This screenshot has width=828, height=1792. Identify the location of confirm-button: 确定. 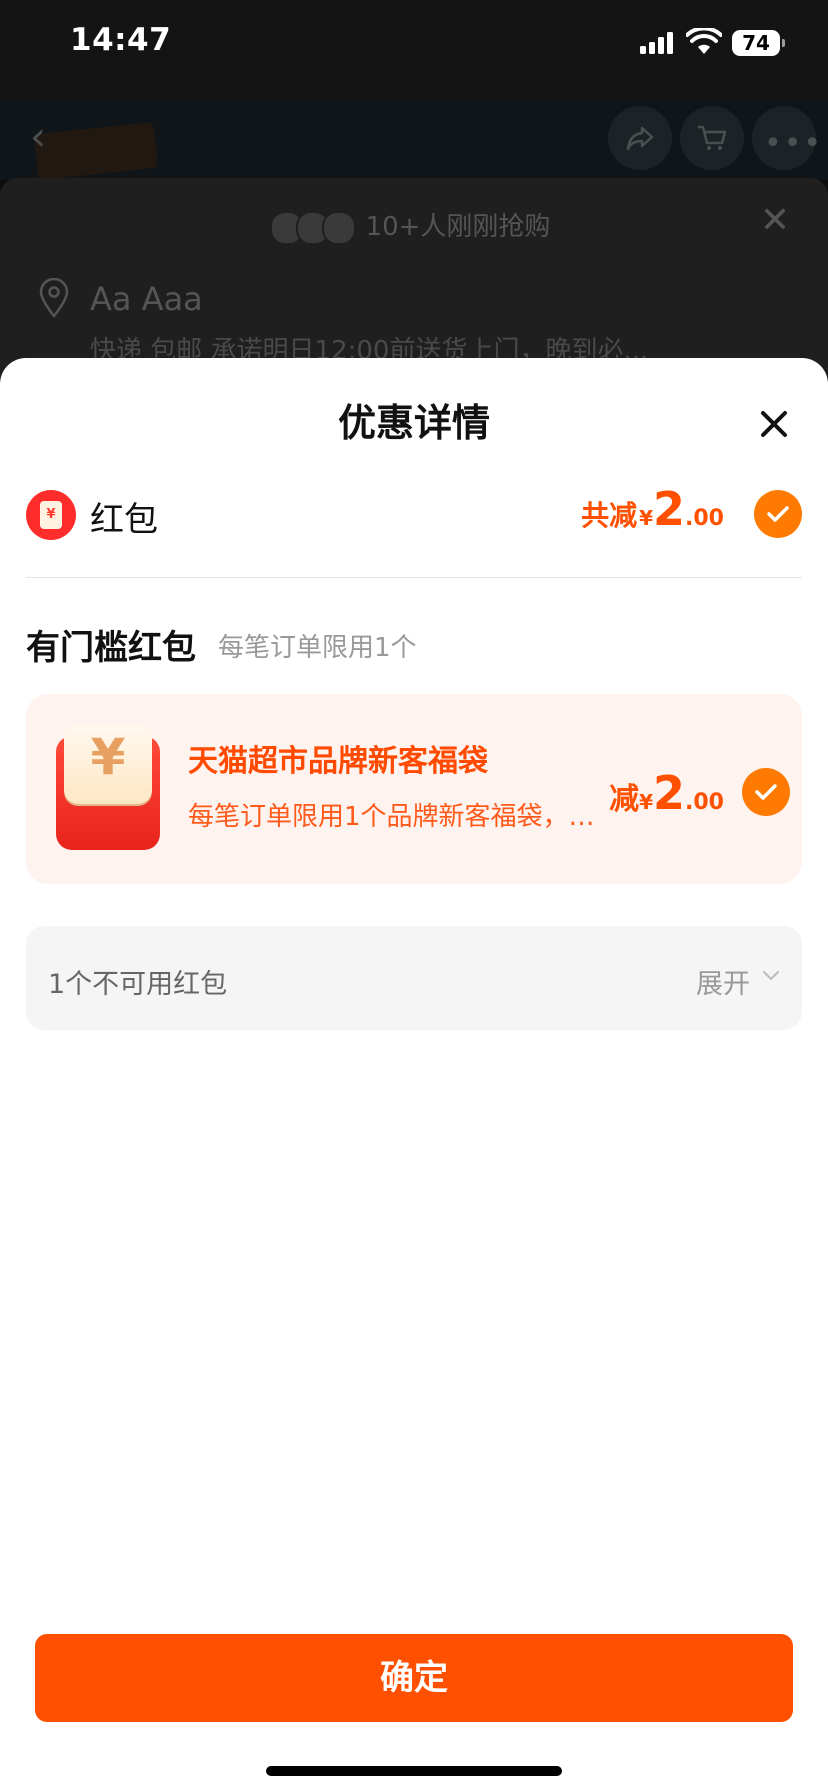
(414, 1678).